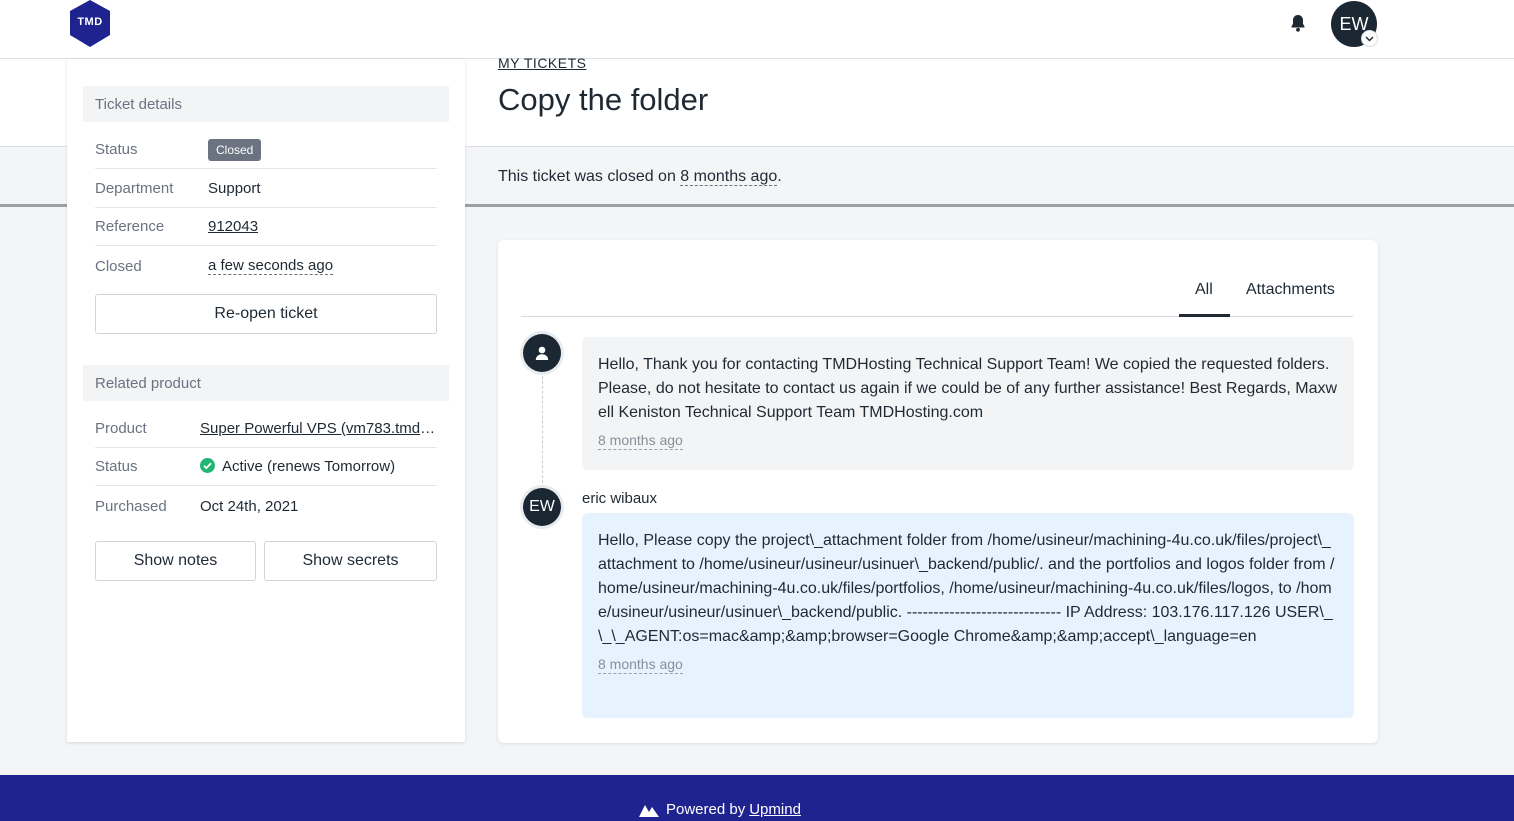  I want to click on closed-label: Closed, so click(118, 266).